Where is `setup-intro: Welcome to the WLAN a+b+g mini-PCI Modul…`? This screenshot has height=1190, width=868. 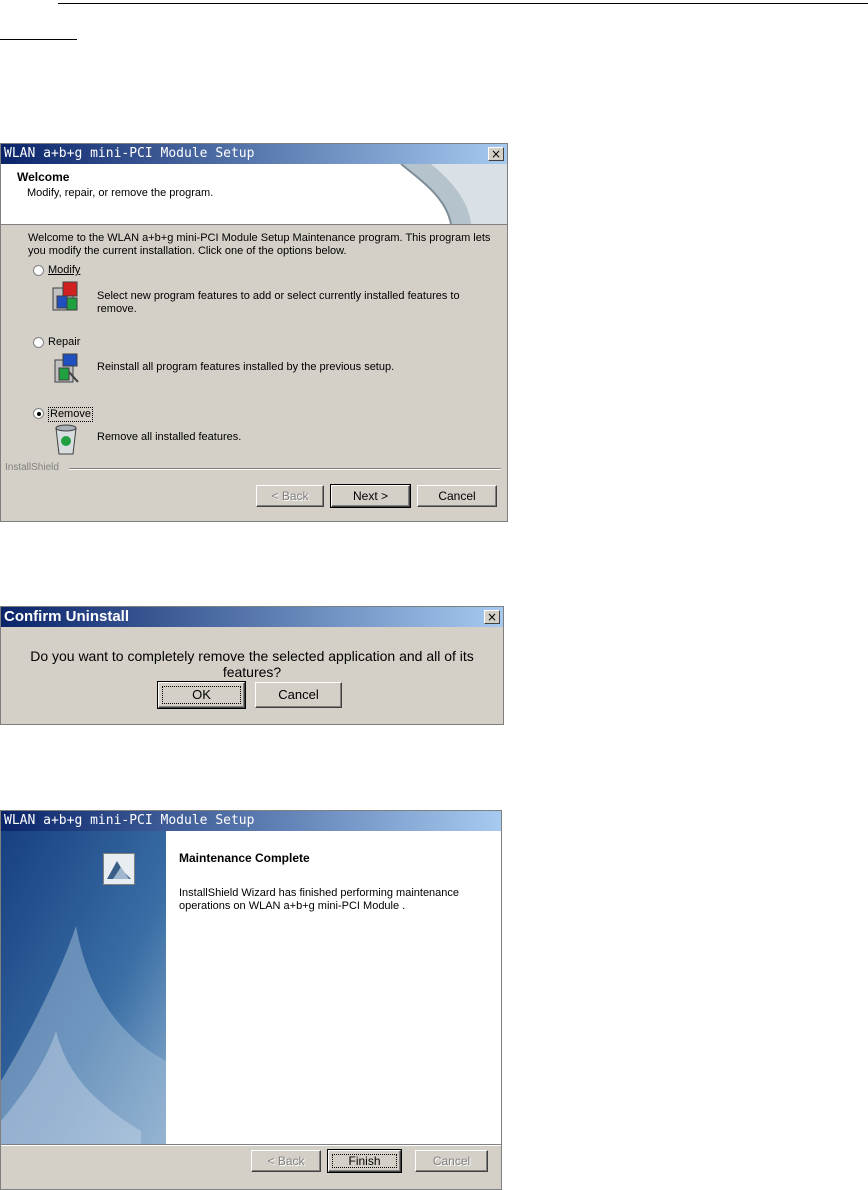 setup-intro: Welcome to the WLAN a+b+g mini-PCI Modul… is located at coordinates (259, 244).